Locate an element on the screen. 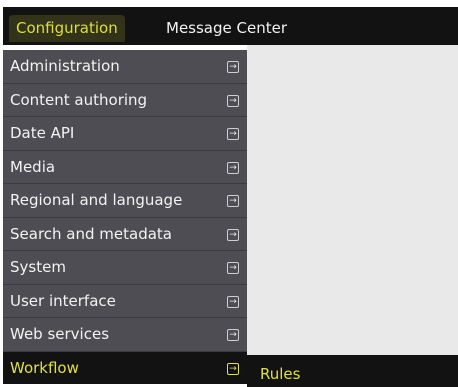  tab-configuration: Configuration is located at coordinates (67, 28).